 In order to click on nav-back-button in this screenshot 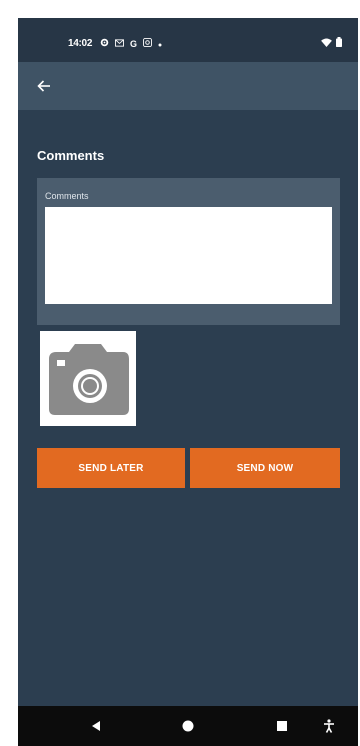, I will do `click(96, 726)`.